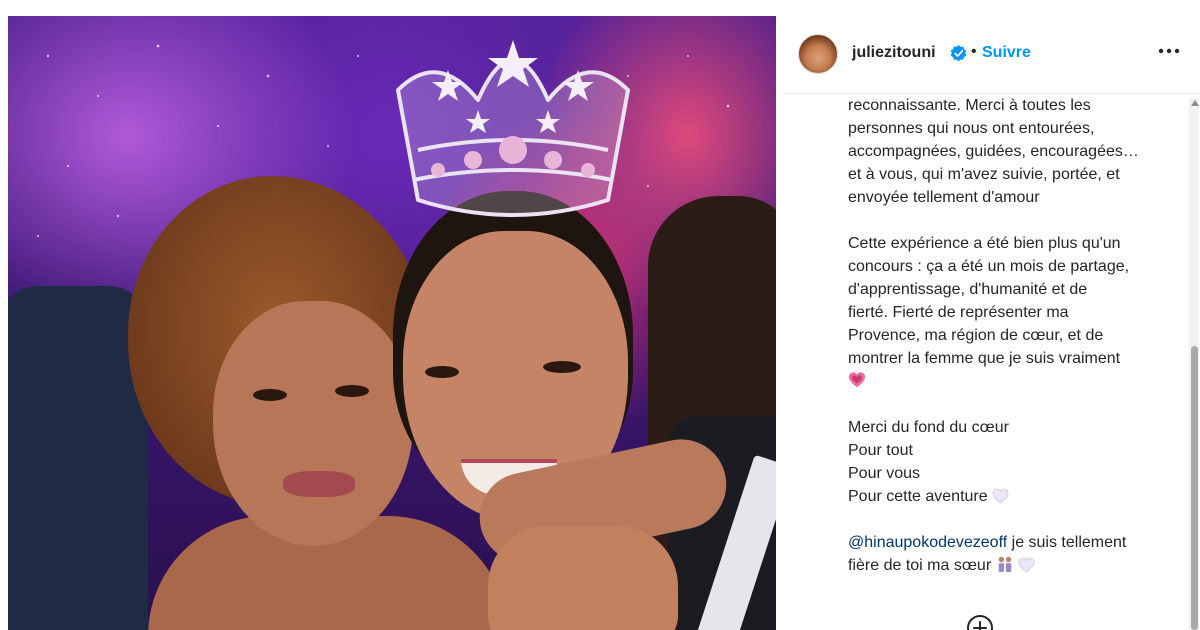 The height and width of the screenshot is (630, 1200). Describe the element at coordinates (918, 496) in the screenshot. I see `caption-line: Pour cette aventure` at that location.